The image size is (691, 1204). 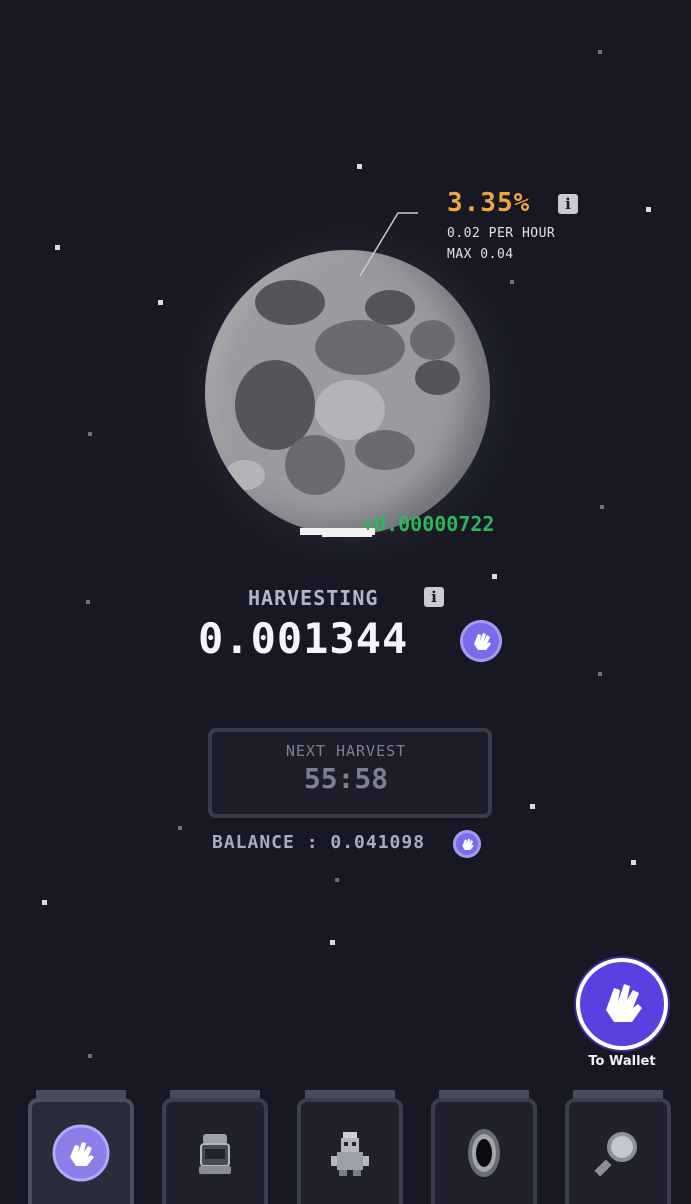 What do you see at coordinates (501, 233) in the screenshot?
I see `rate-per-hour: 0.02 PER HOUR` at bounding box center [501, 233].